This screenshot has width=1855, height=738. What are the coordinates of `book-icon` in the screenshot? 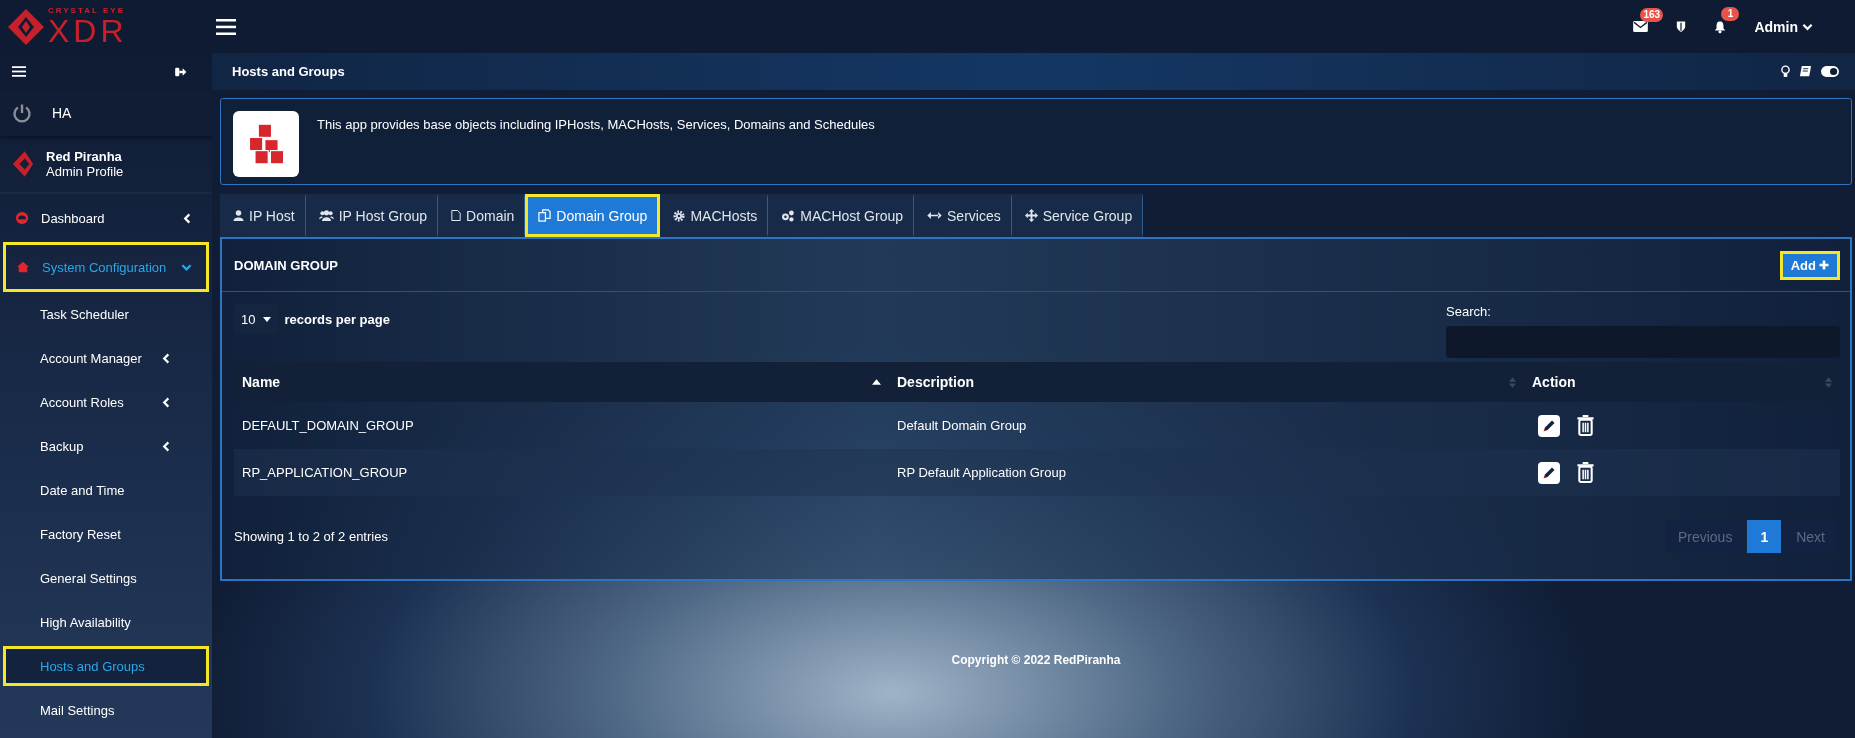 It's located at (1805, 71).